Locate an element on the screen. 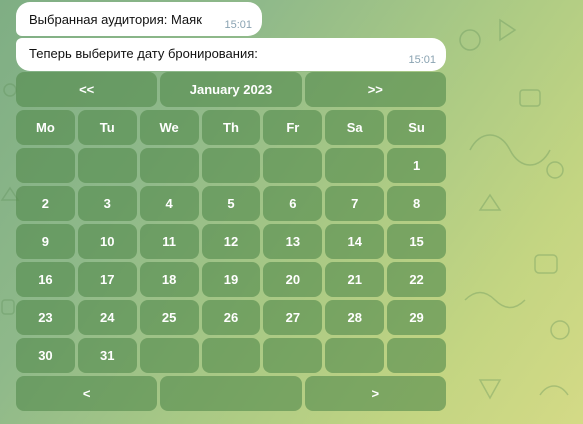 The height and width of the screenshot is (424, 583). day-button-11: 11 is located at coordinates (169, 241).